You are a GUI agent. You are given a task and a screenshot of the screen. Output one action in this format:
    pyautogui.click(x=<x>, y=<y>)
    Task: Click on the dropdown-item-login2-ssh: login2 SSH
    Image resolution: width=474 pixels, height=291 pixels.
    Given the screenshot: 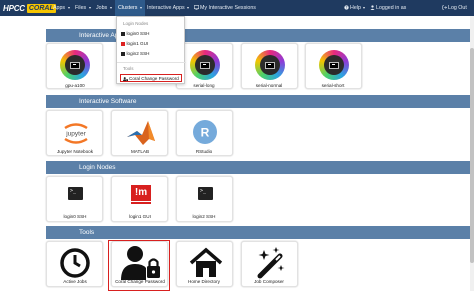 What is the action you would take?
    pyautogui.click(x=135, y=53)
    